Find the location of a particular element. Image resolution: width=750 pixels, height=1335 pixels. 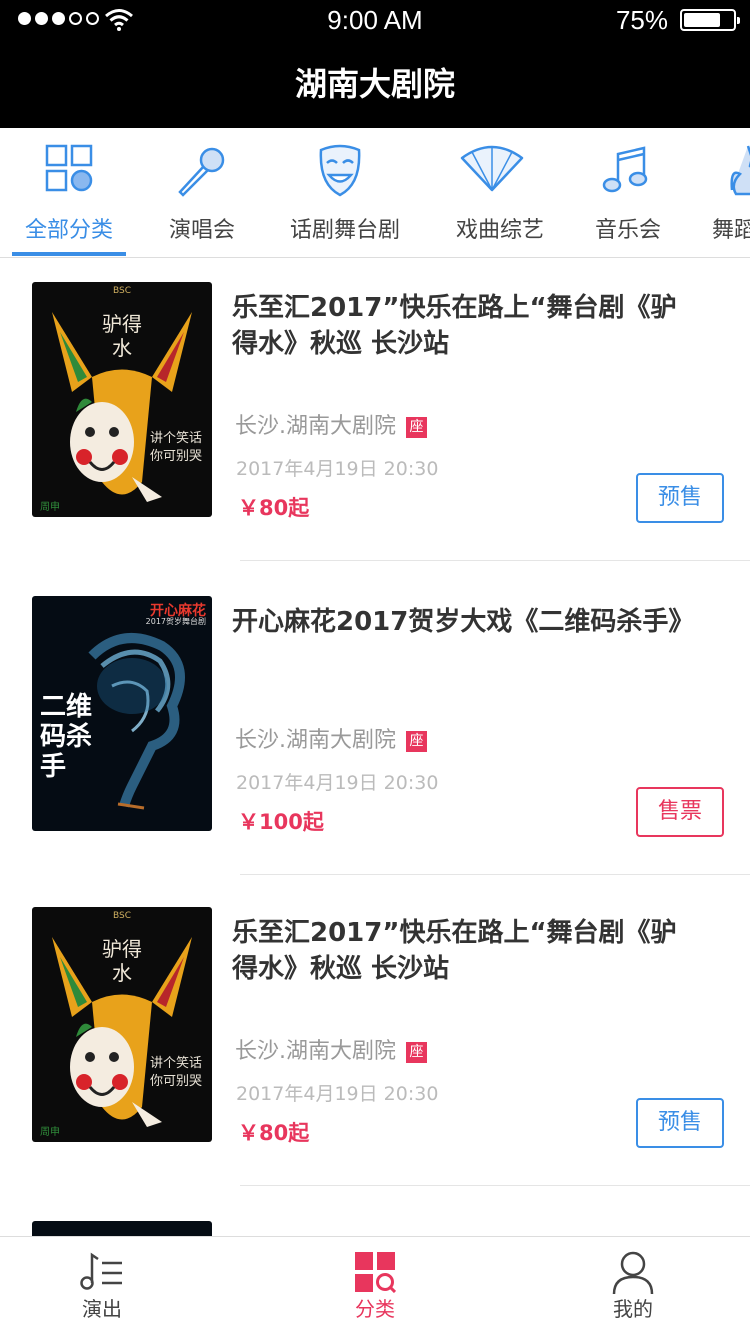

tab-drama: 话剧舞台剧 is located at coordinates (345, 192).